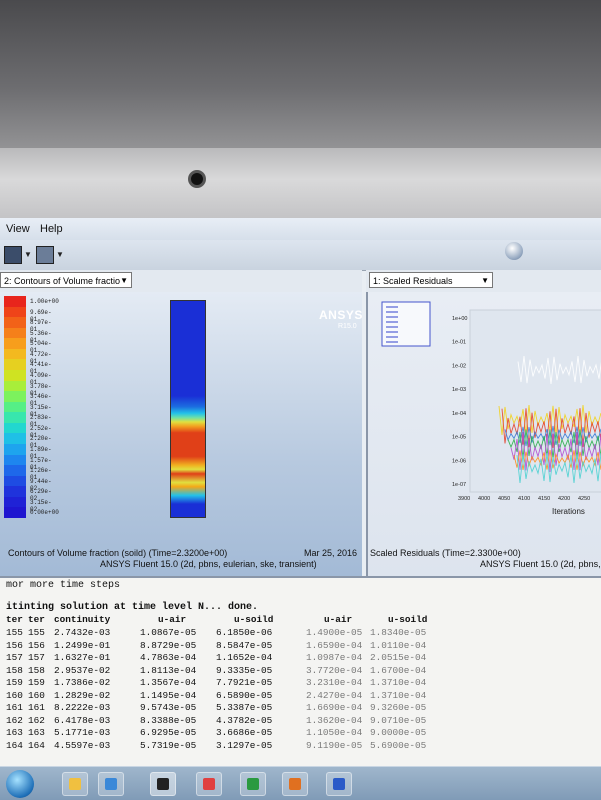  What do you see at coordinates (197, 179) in the screenshot?
I see `webcam-icon` at bounding box center [197, 179].